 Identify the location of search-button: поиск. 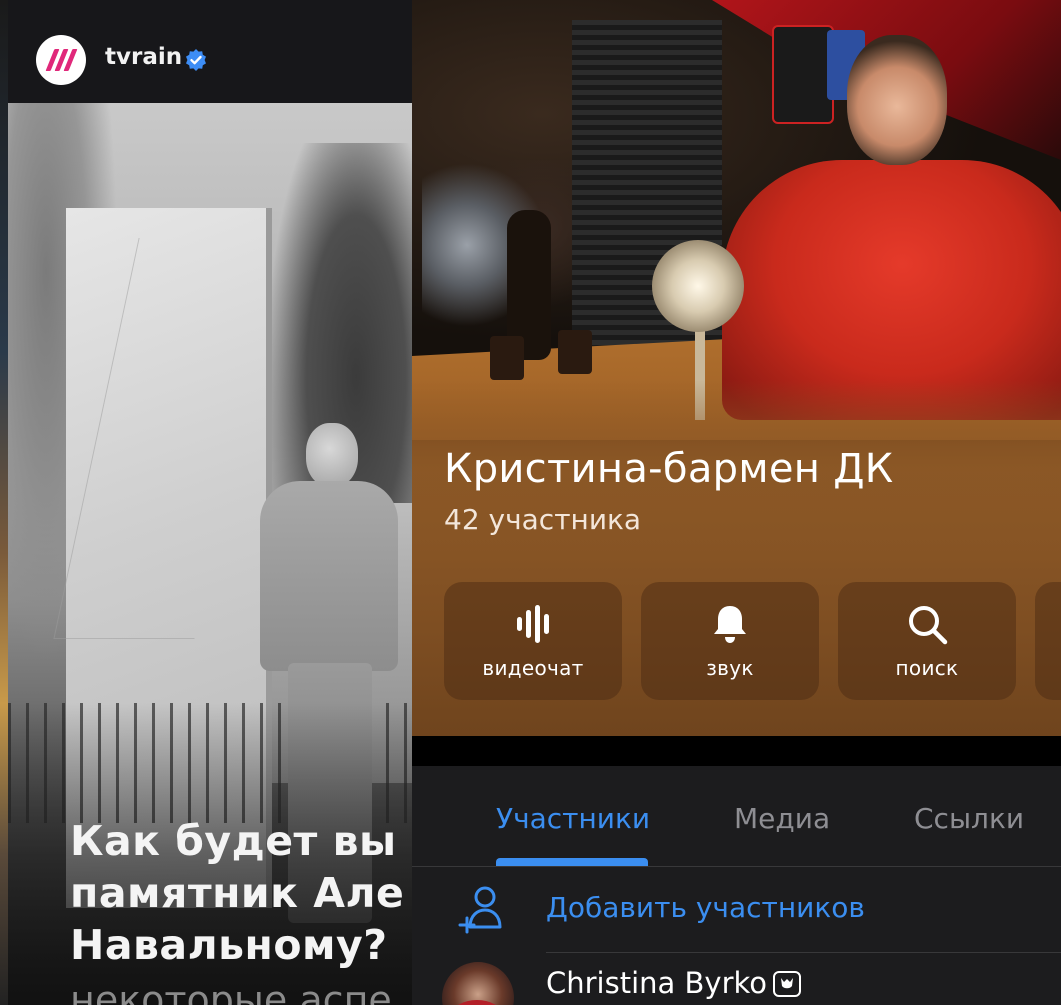
(927, 641).